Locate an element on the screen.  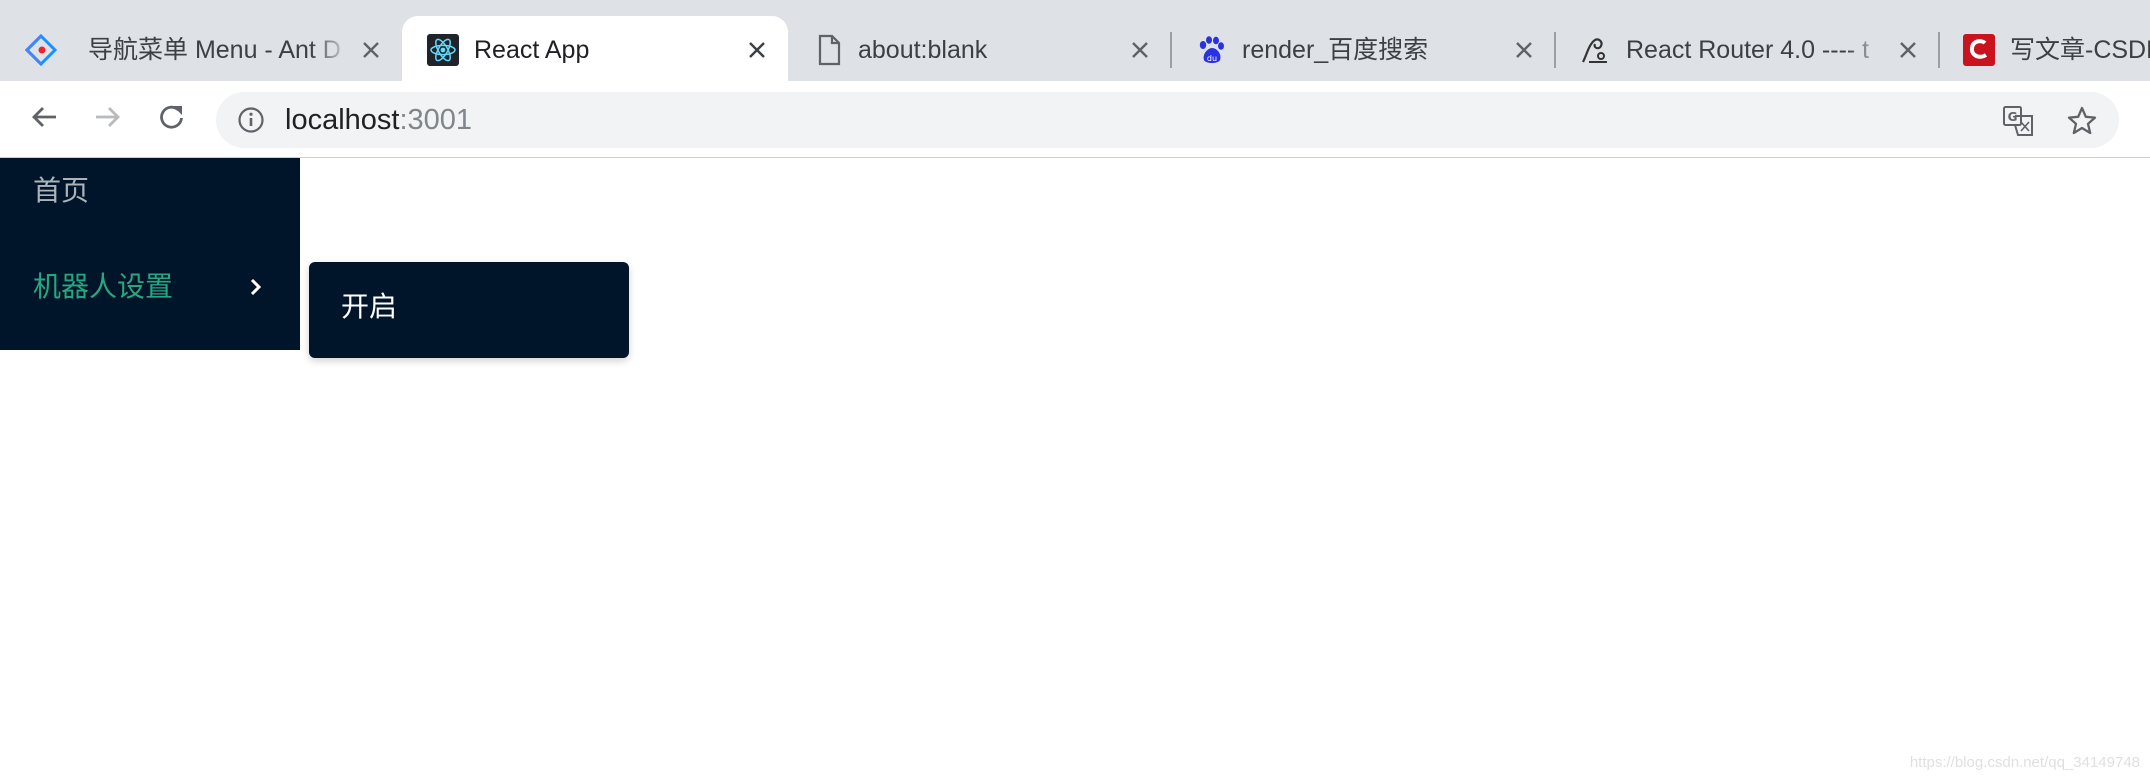
browser-toolbar: localhost:3001 G is located at coordinates (1075, 119).